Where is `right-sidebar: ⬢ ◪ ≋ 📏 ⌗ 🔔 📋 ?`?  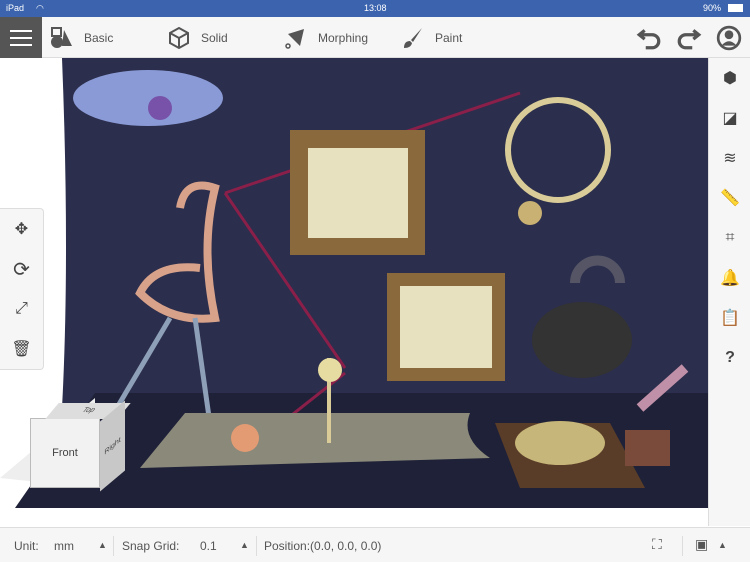
right-sidebar: ⬢ ◪ ≋ 📏 ⌗ 🔔 📋 ? is located at coordinates (729, 292).